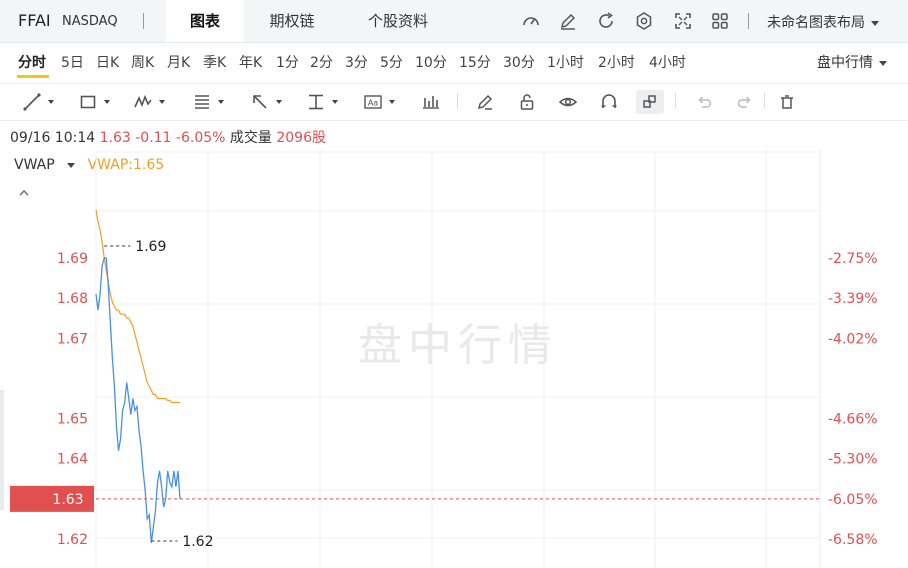  I want to click on lock-tool, so click(527, 102).